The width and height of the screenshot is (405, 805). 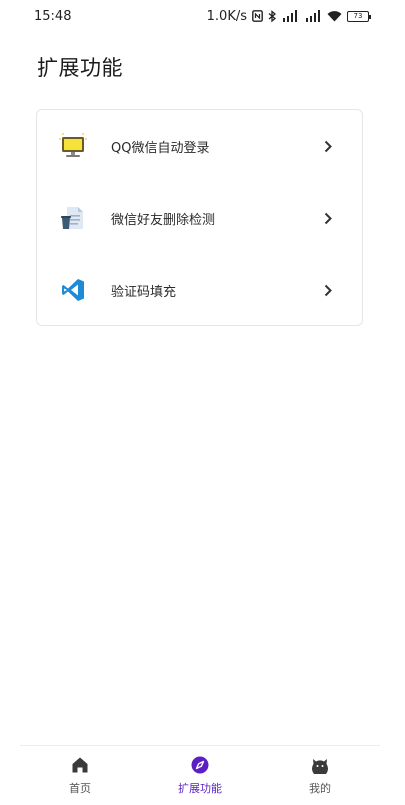 I want to click on vscode-icon, so click(x=73, y=290).